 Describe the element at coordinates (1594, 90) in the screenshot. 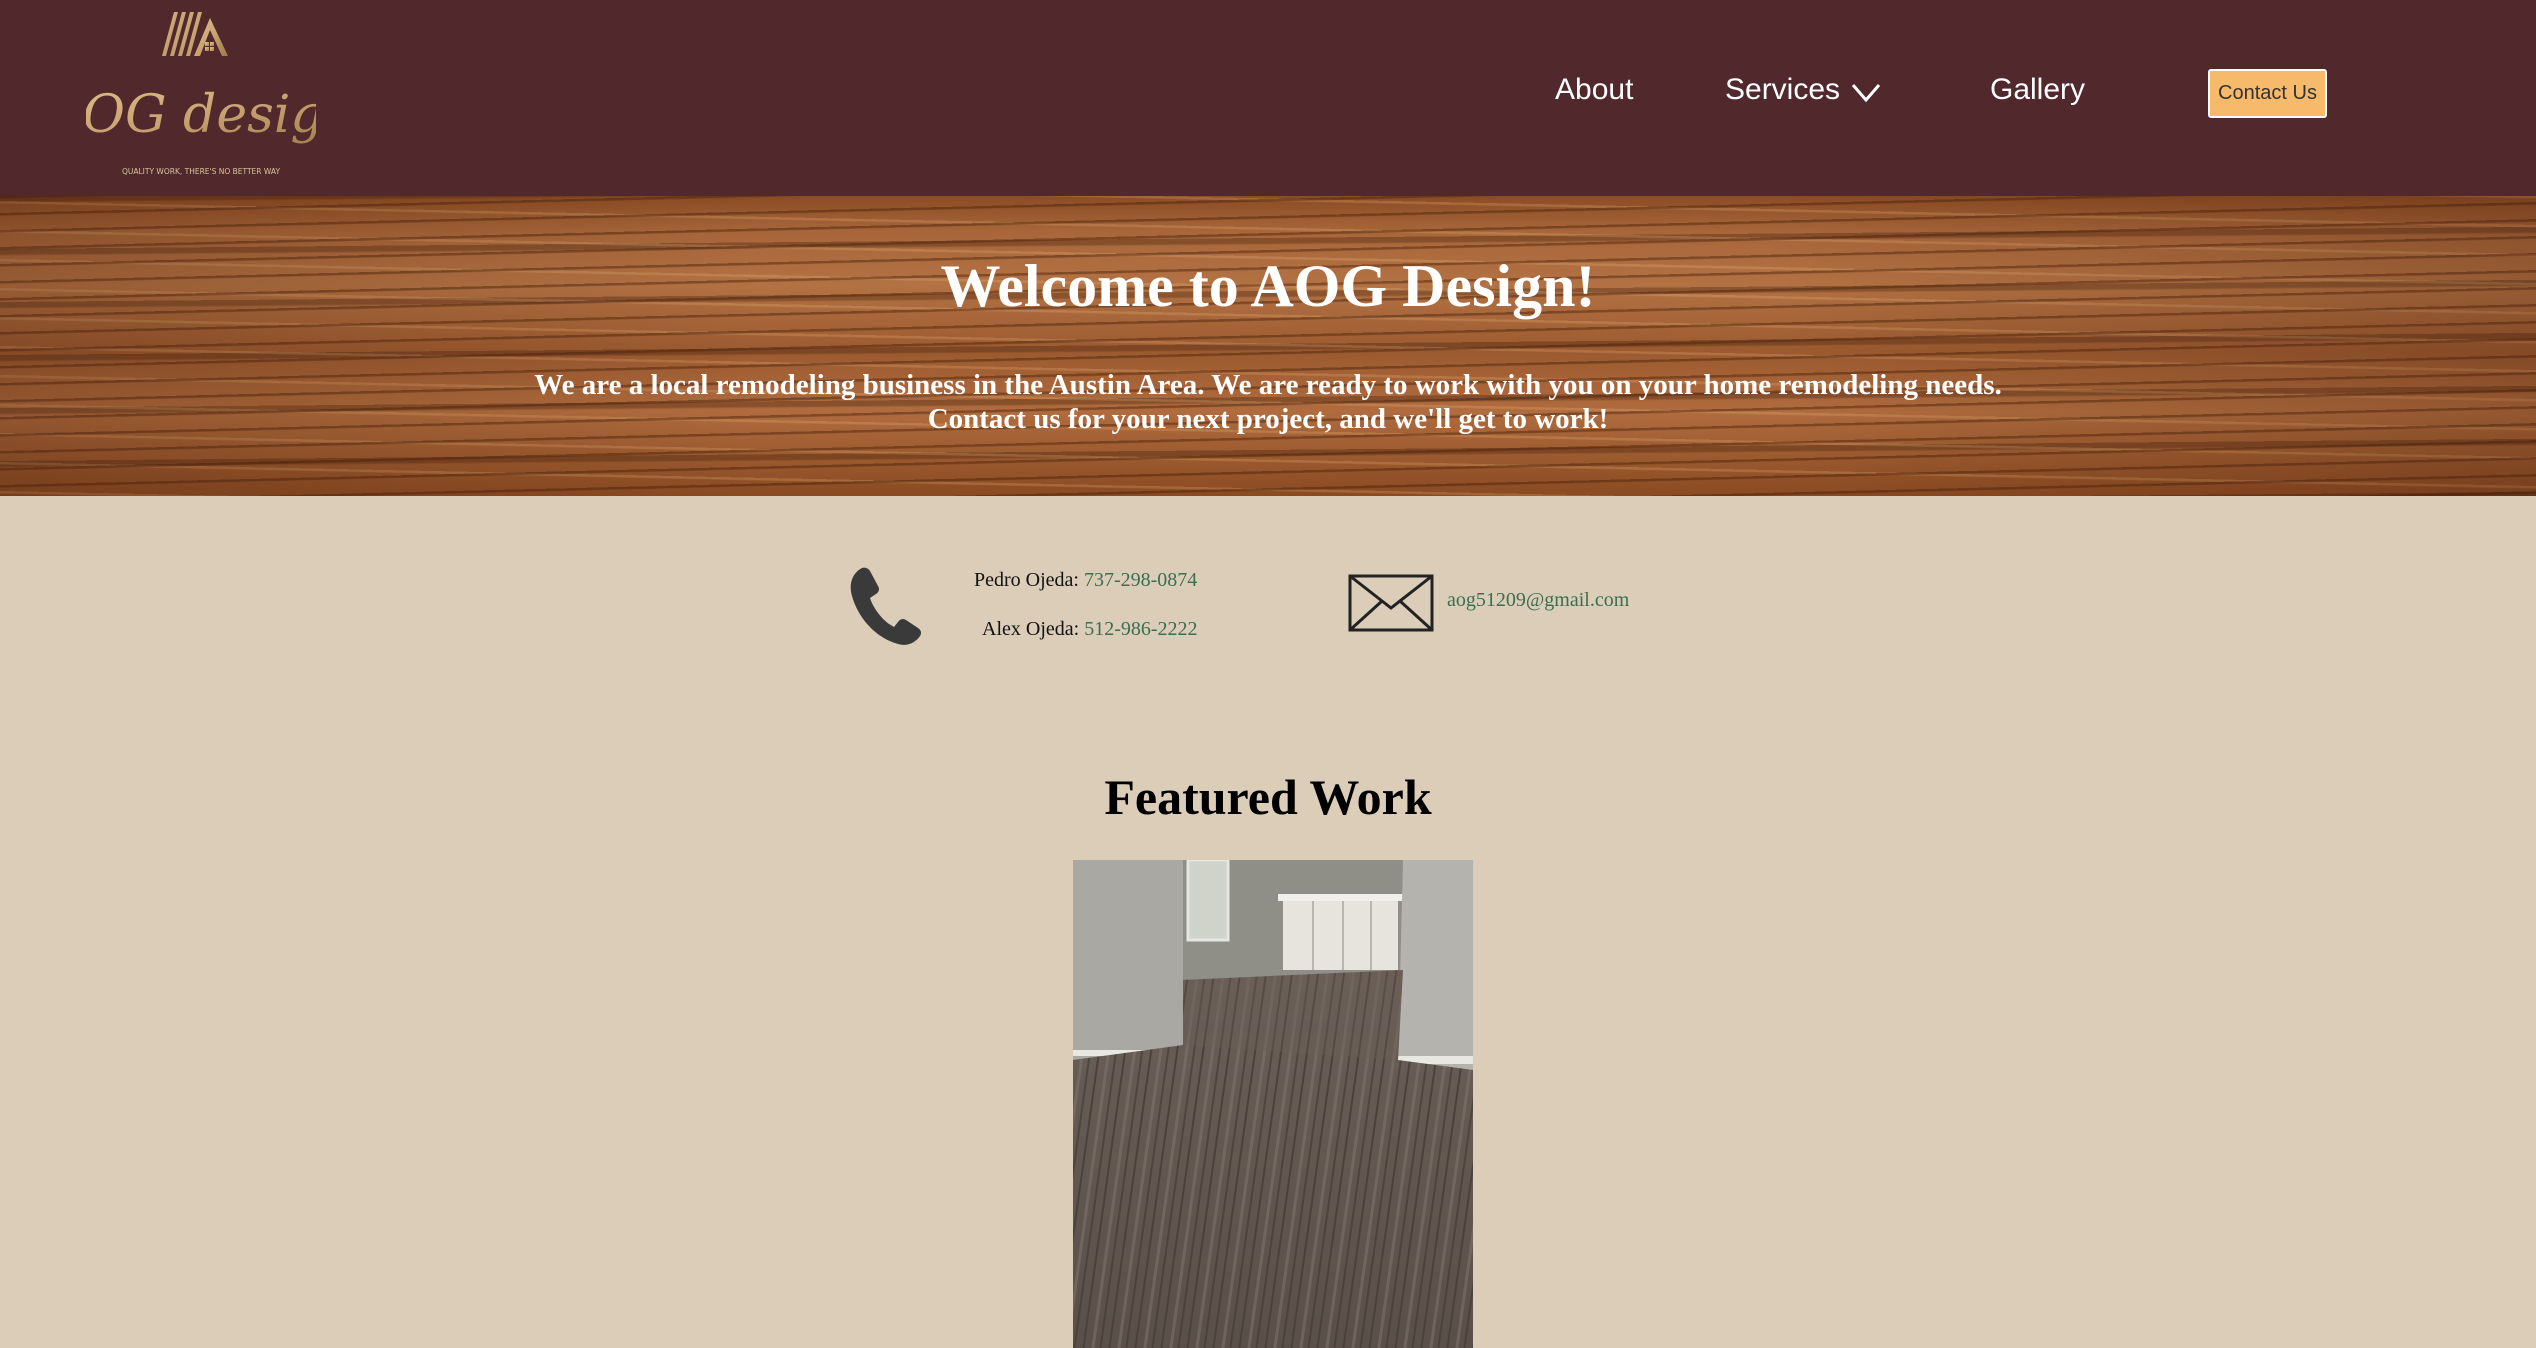

I see `nav-about: About` at that location.